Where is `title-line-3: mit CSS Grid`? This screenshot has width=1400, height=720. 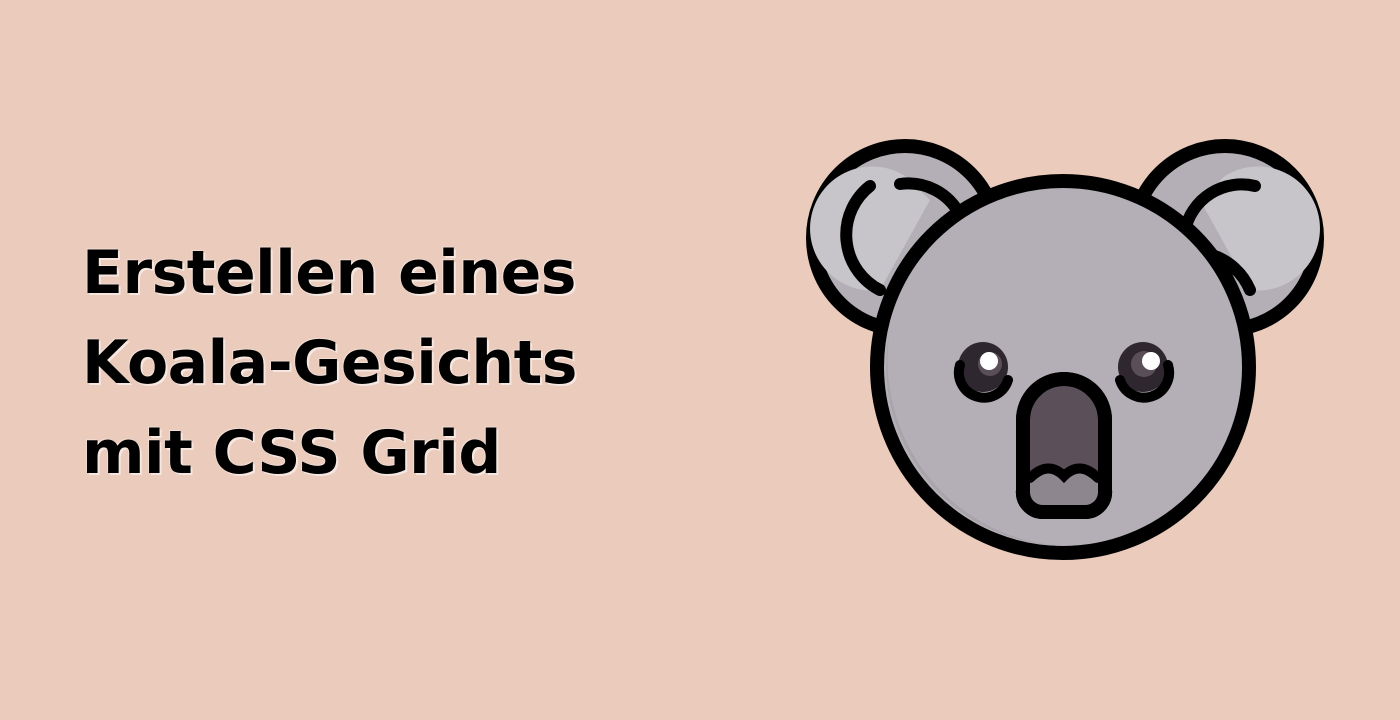
title-line-3: mit CSS Grid is located at coordinates (291, 453).